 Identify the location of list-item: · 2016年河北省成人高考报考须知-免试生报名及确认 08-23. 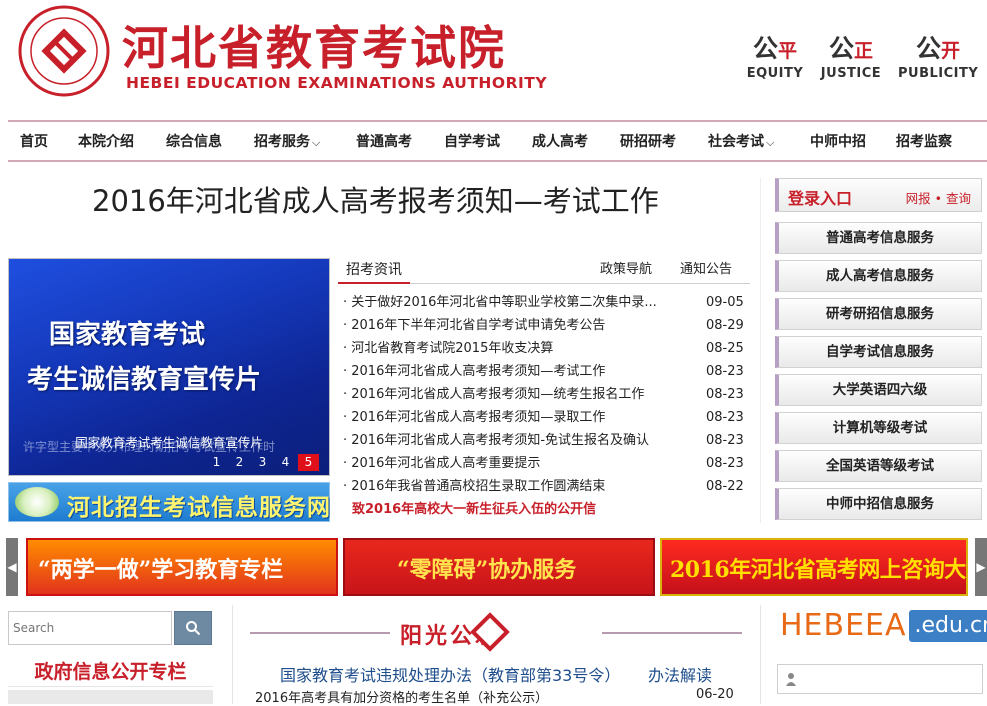
(544, 440).